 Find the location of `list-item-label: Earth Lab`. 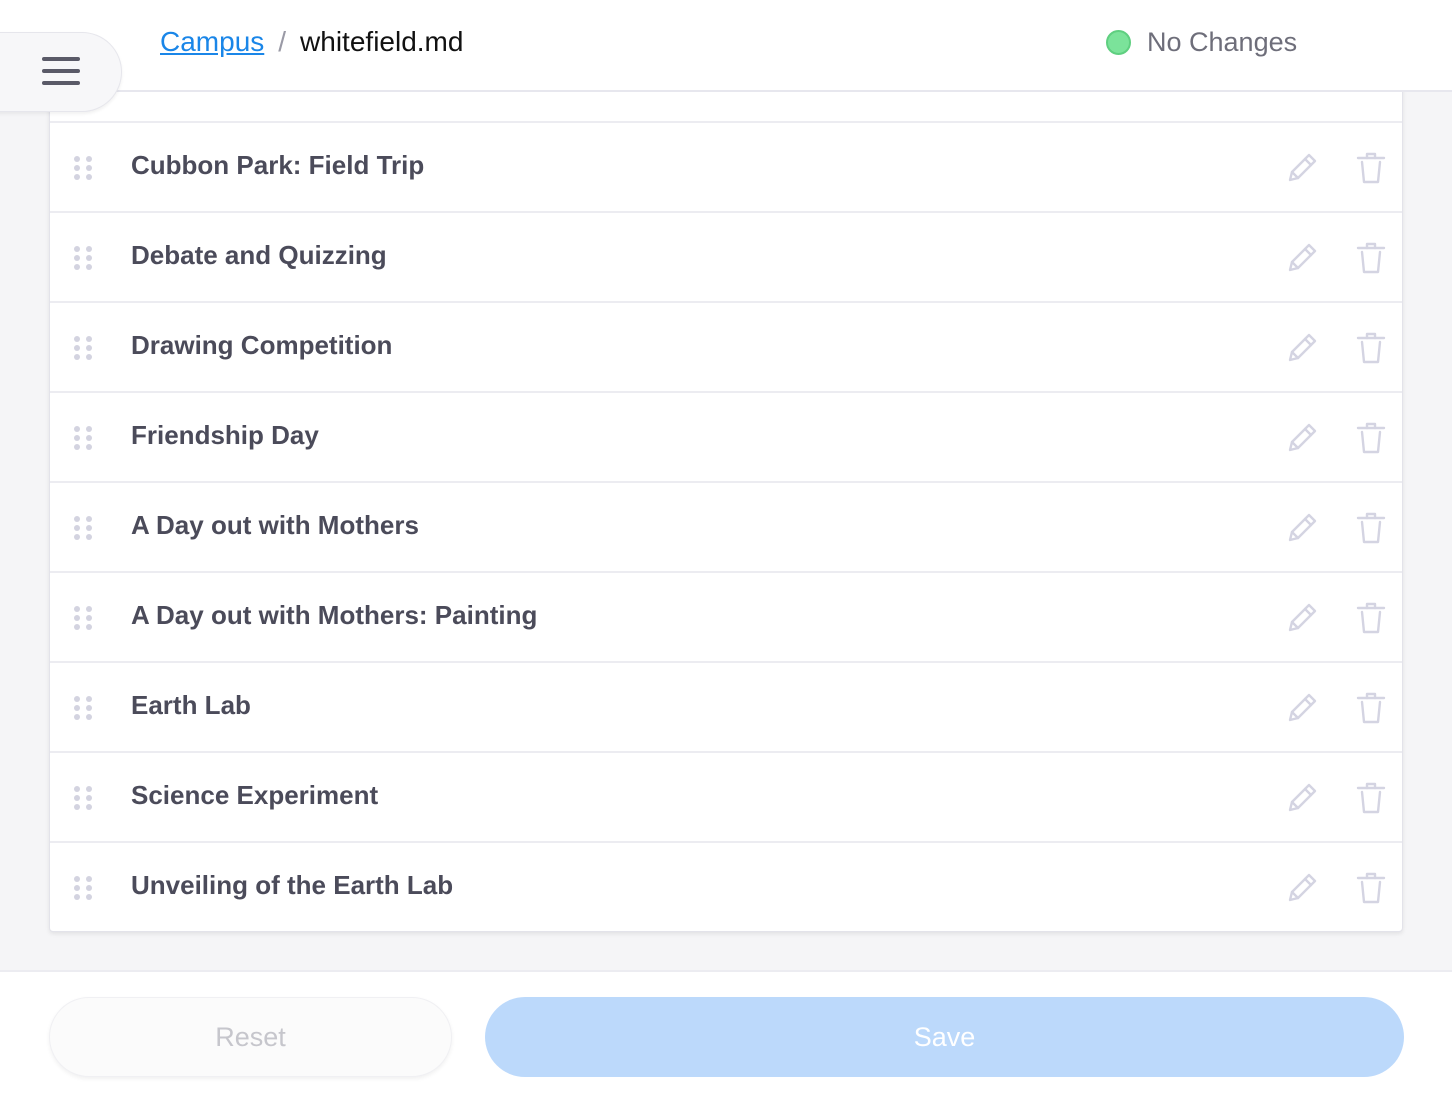

list-item-label: Earth Lab is located at coordinates (191, 705).